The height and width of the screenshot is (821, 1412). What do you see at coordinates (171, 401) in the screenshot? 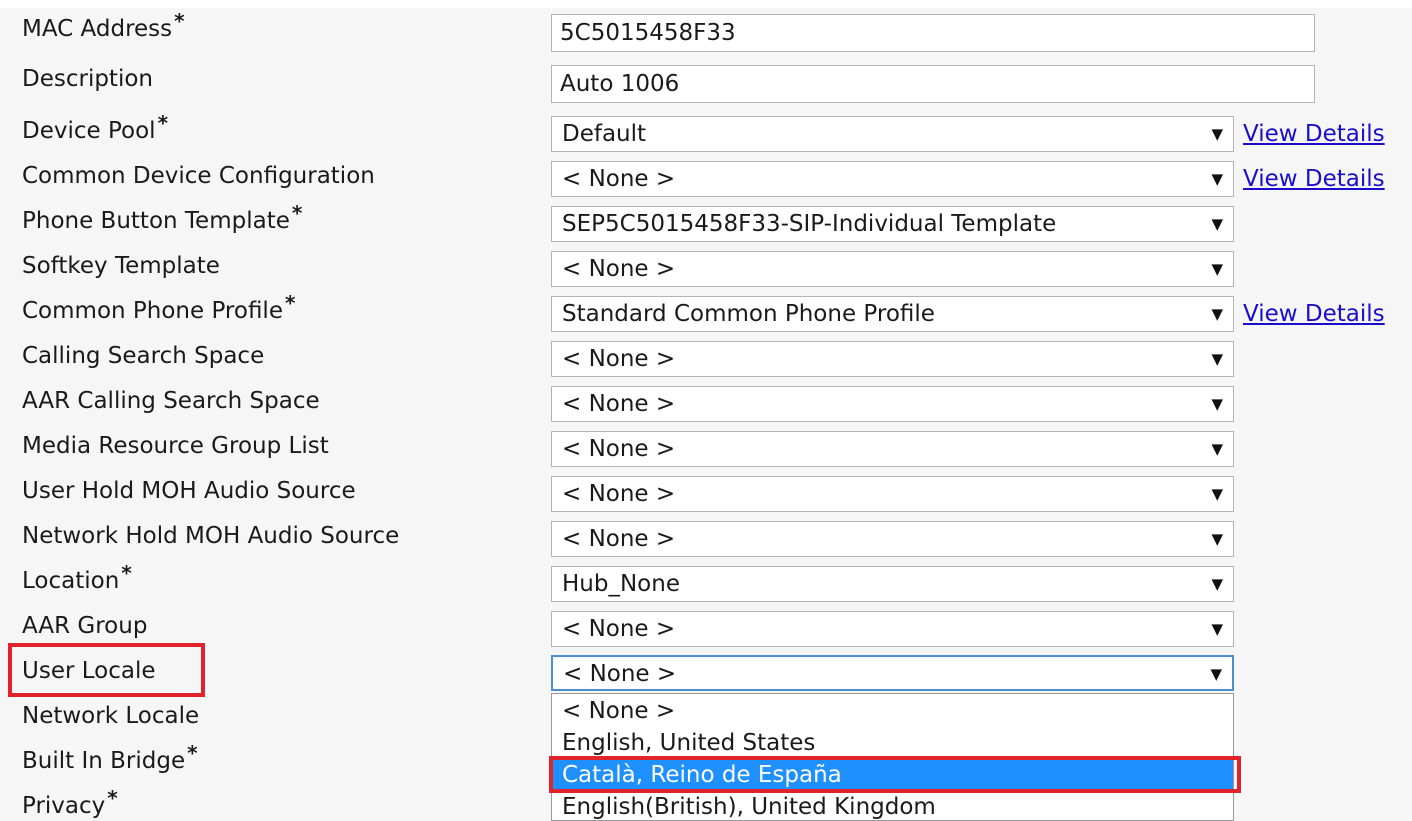
I see `aar-calling-search-space-label: AAR Calling Search Space` at bounding box center [171, 401].